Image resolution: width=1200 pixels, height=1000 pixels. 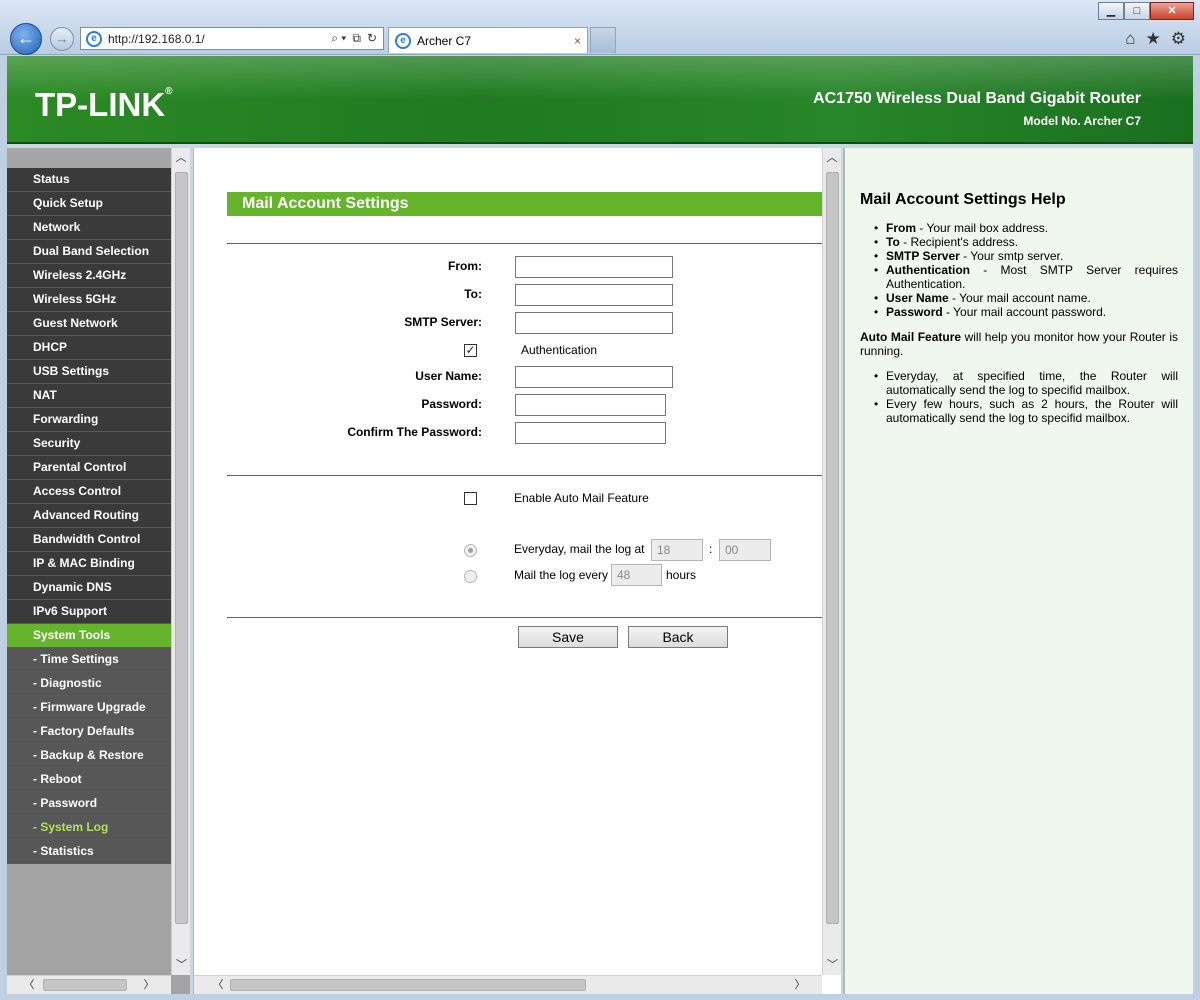 What do you see at coordinates (525, 617) in the screenshot?
I see `divider-bottom` at bounding box center [525, 617].